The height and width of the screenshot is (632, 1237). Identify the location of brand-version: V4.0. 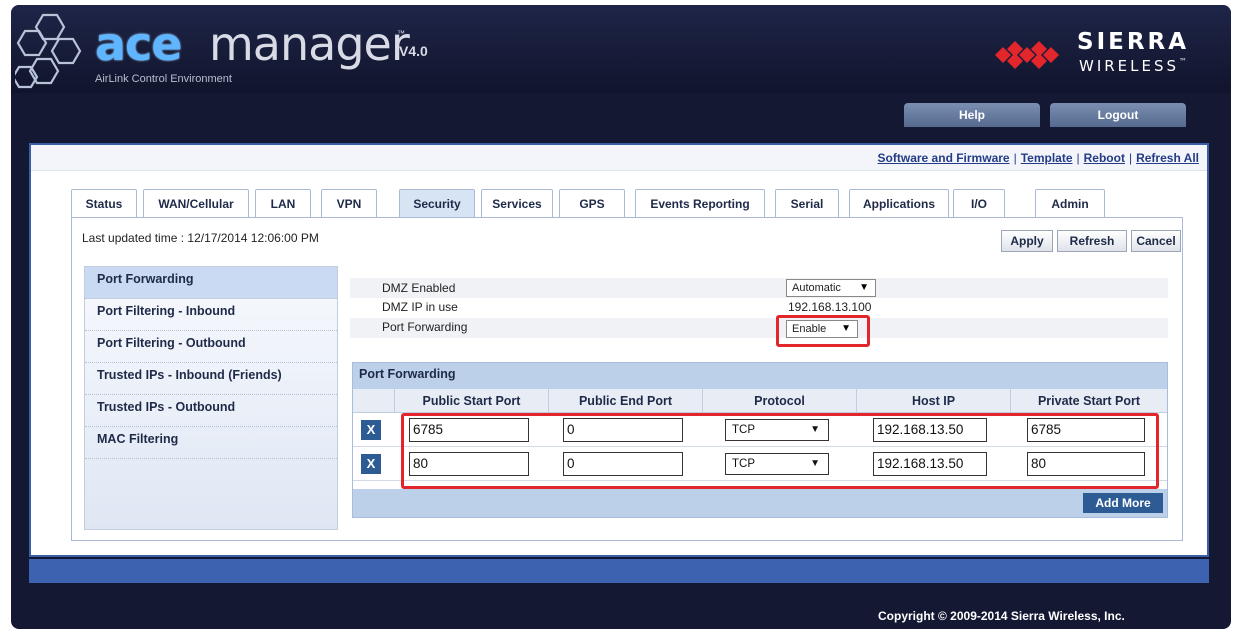
(413, 51).